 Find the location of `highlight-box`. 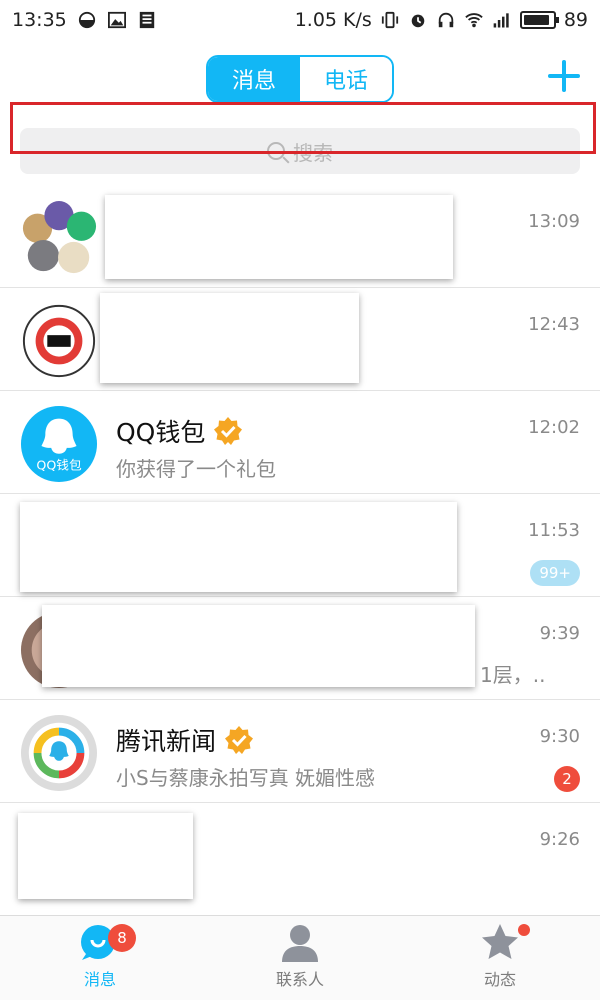

highlight-box is located at coordinates (303, 128).